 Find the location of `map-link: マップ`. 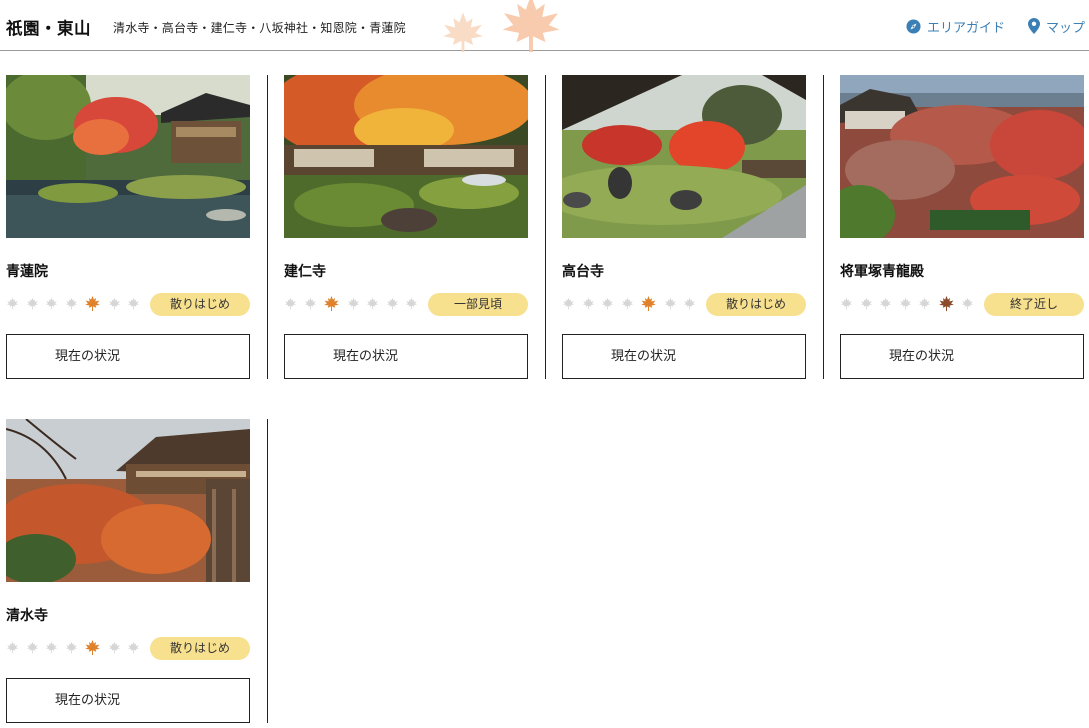

map-link: マップ is located at coordinates (1057, 26).